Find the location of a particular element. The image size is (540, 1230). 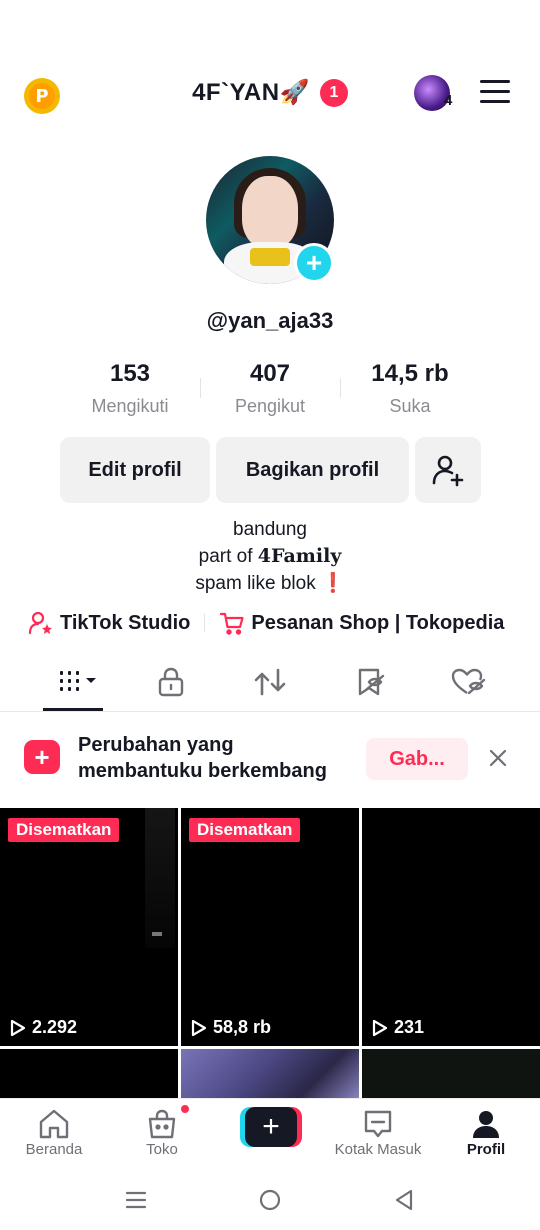

nav-inbox: Kotak Masuk is located at coordinates (378, 1132).